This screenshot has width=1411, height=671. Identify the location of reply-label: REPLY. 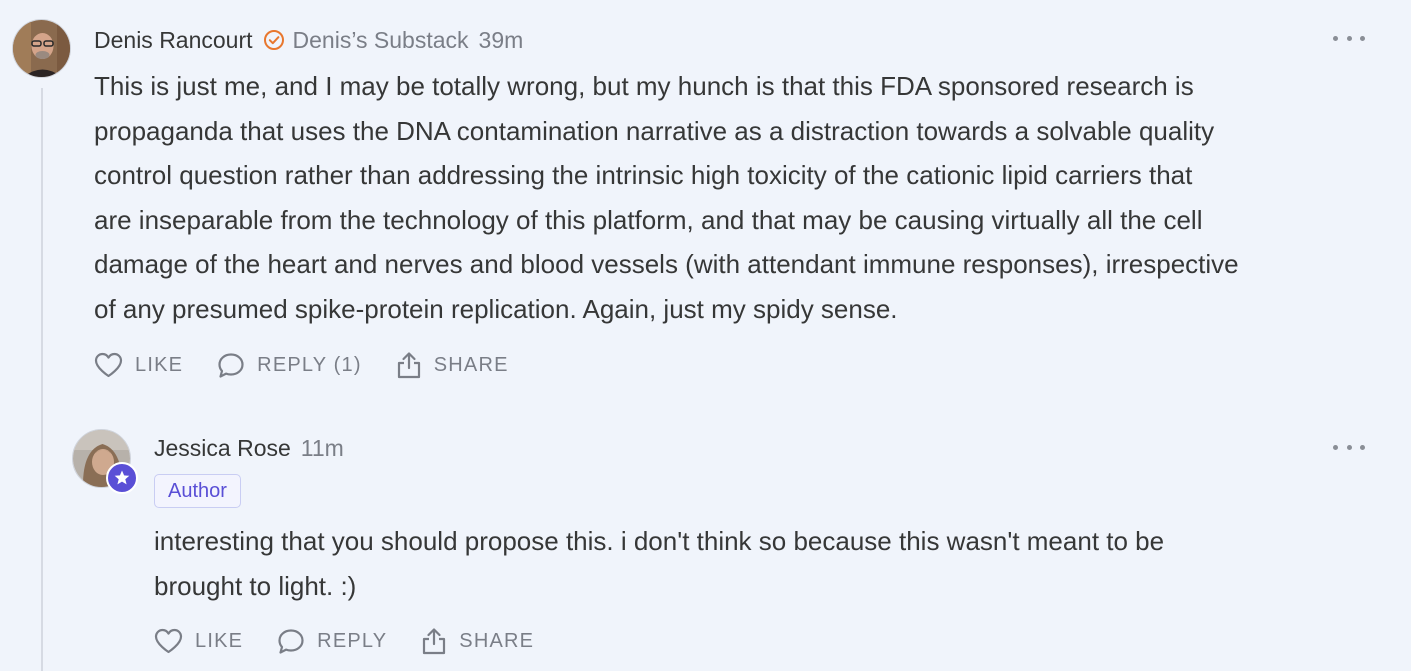
(352, 640).